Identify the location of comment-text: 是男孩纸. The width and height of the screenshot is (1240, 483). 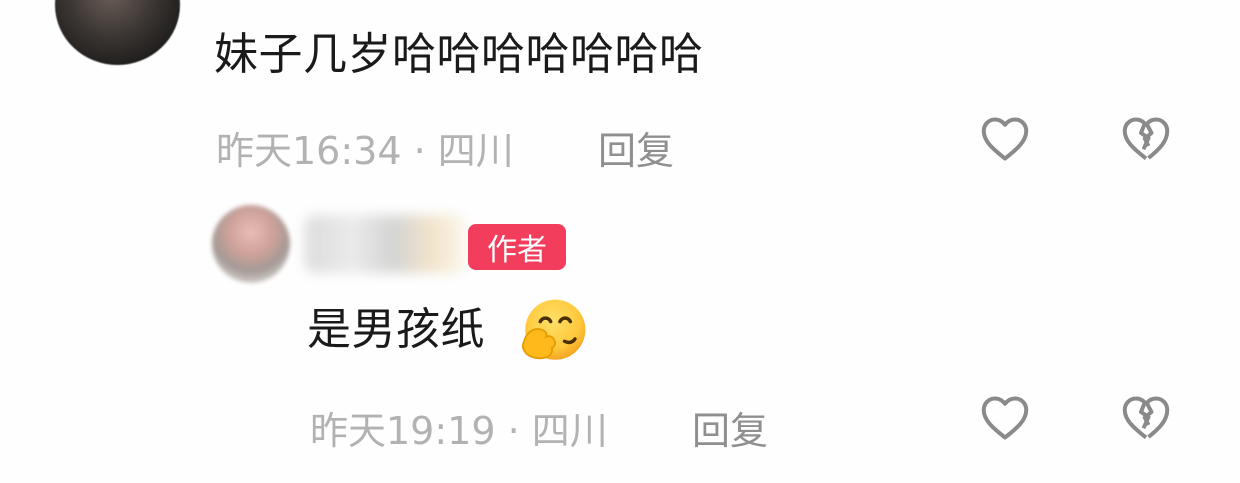
(396, 329).